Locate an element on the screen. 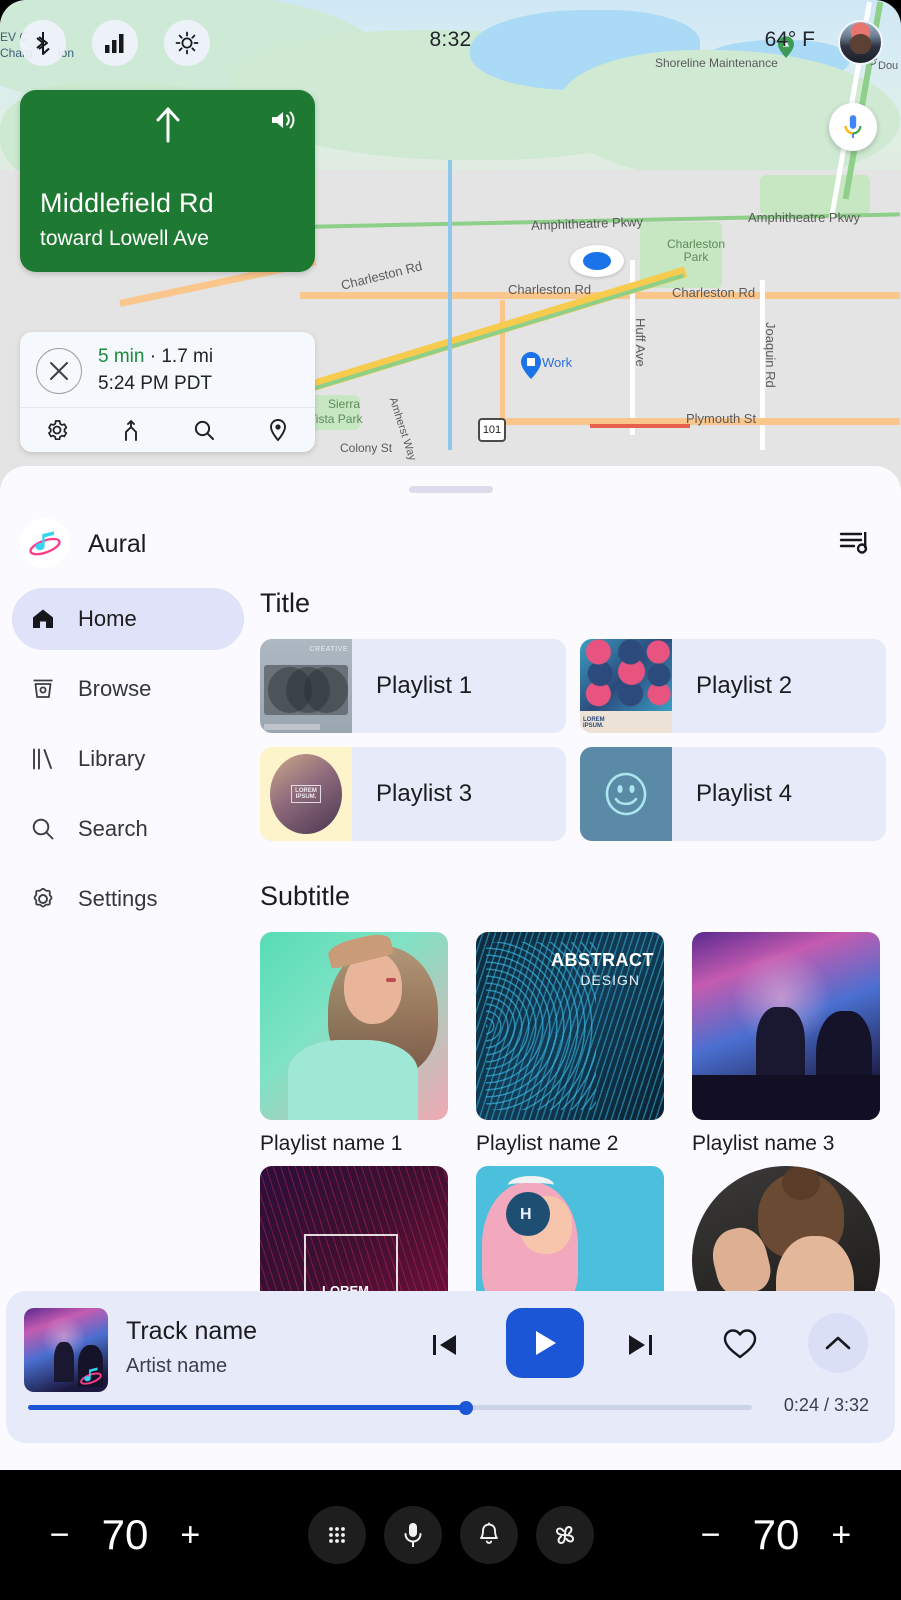 The width and height of the screenshot is (901, 1600). album-overlay-title: ABSTRACT is located at coordinates (602, 960).